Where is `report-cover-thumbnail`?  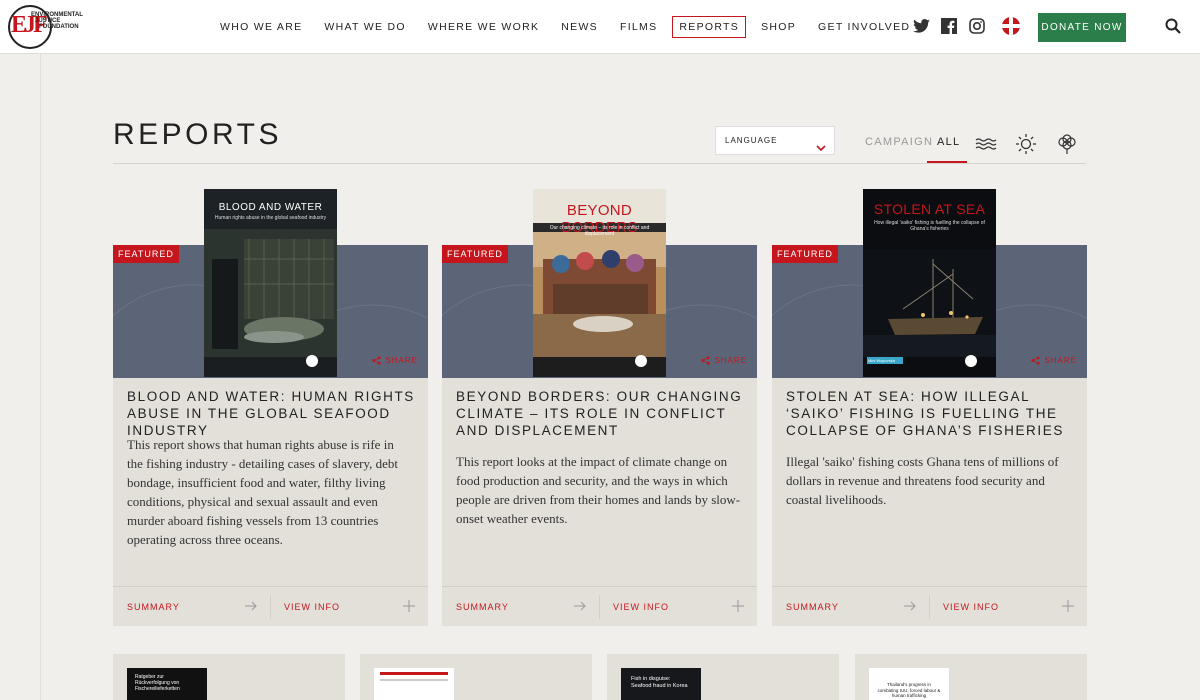 report-cover-thumbnail is located at coordinates (414, 684).